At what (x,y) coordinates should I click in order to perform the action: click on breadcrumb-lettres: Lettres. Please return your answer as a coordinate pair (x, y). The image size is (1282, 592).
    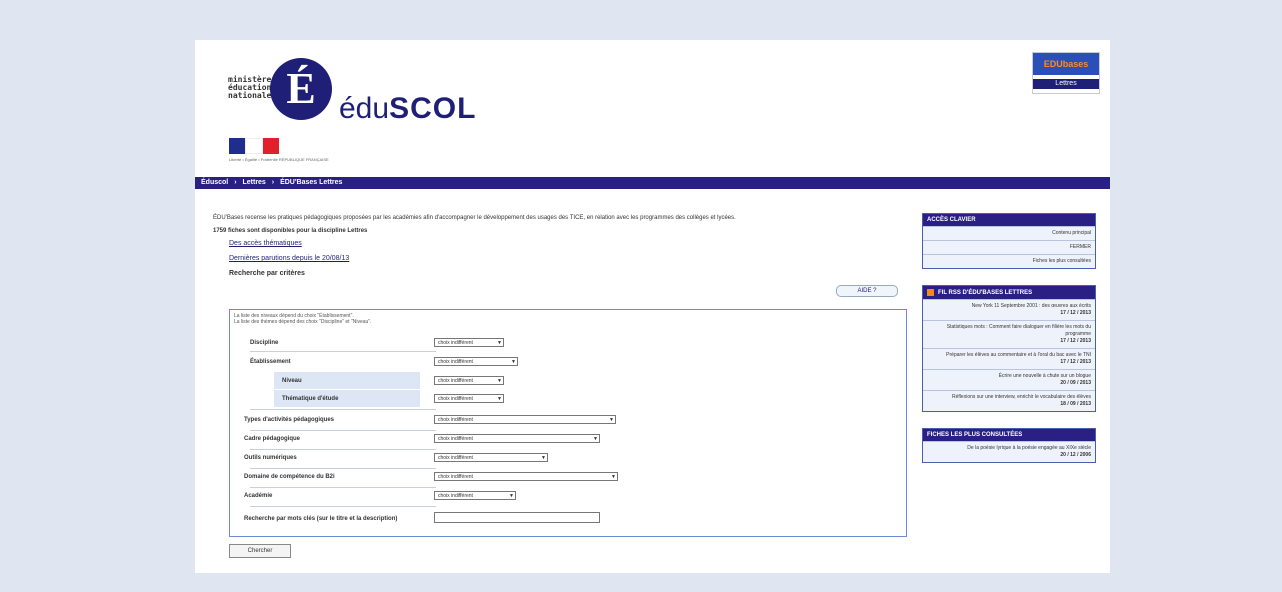
    Looking at the image, I should click on (253, 182).